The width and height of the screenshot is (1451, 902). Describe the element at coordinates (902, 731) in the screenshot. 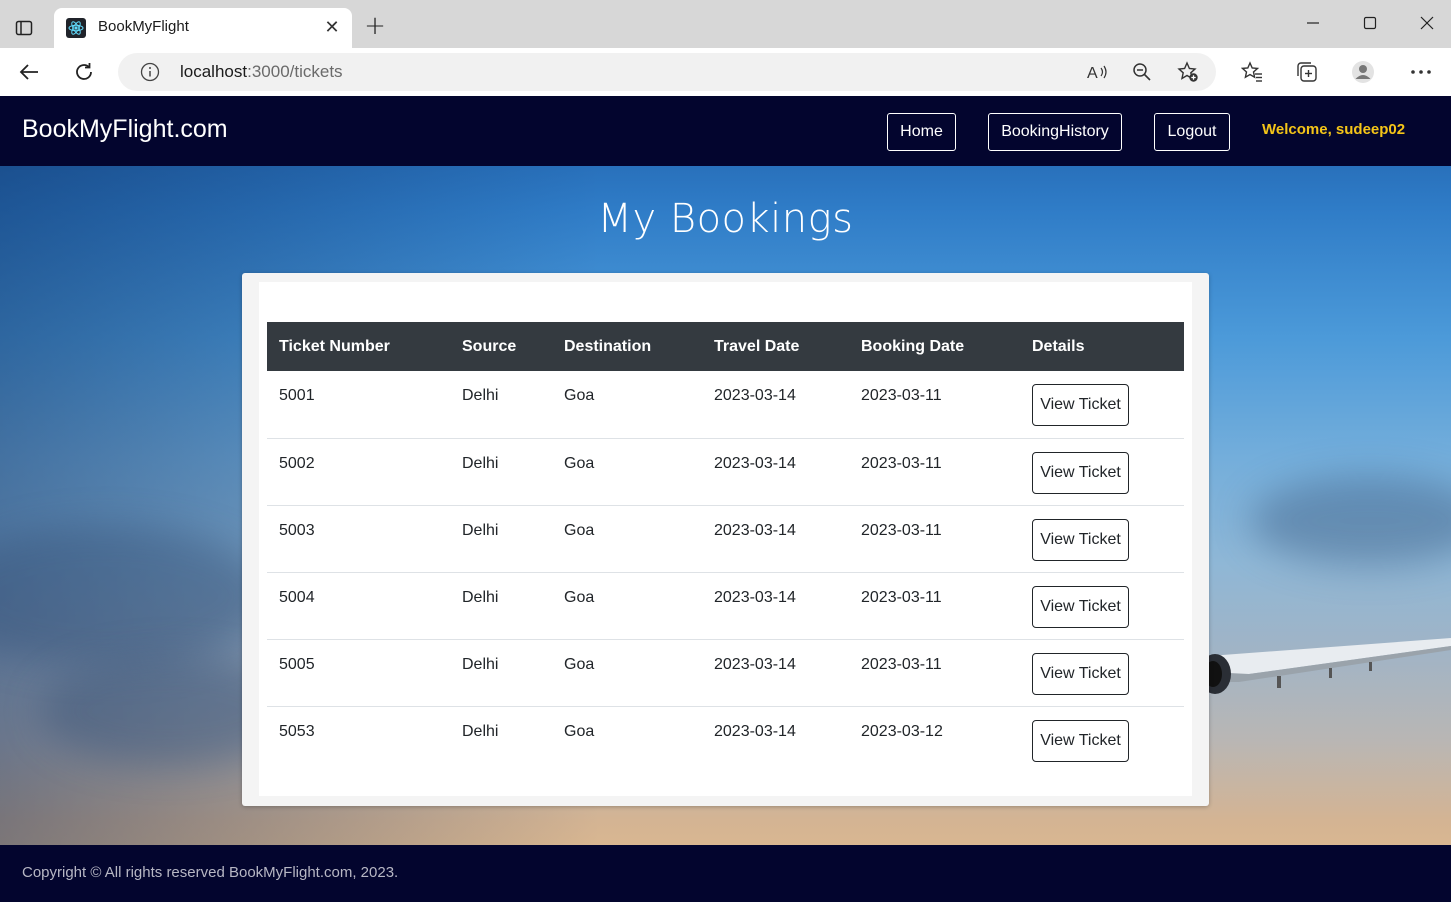

I see `booking-date-cell: 2023-03-12` at that location.